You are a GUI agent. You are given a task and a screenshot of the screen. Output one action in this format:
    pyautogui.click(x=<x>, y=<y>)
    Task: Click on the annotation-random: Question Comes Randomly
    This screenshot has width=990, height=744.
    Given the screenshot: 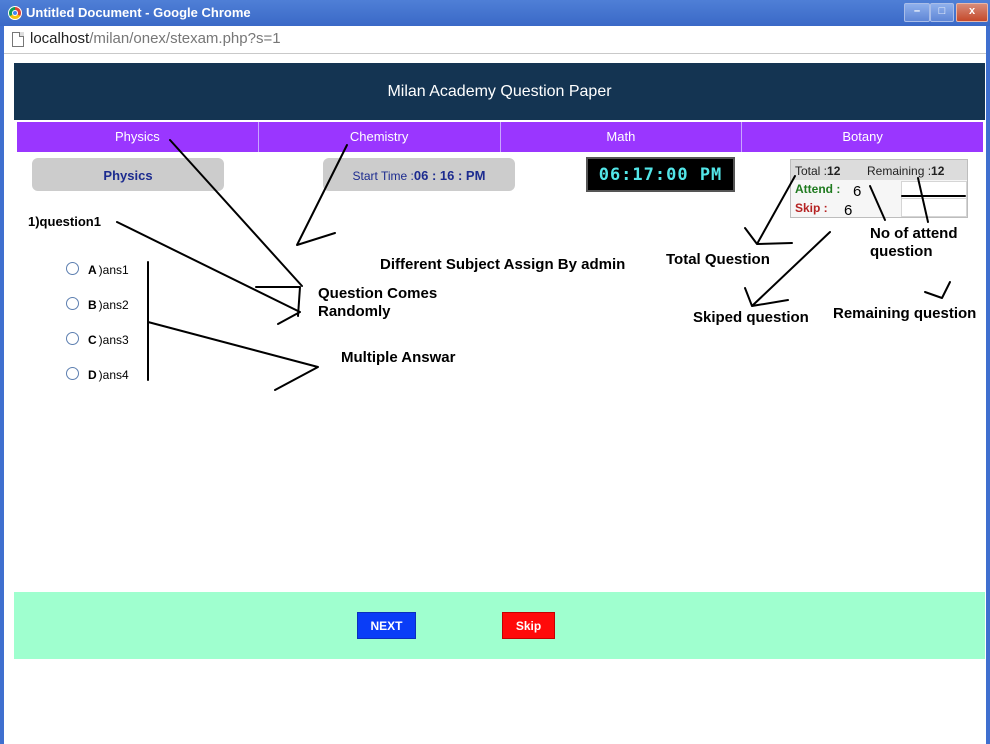 What is the action you would take?
    pyautogui.click(x=377, y=303)
    